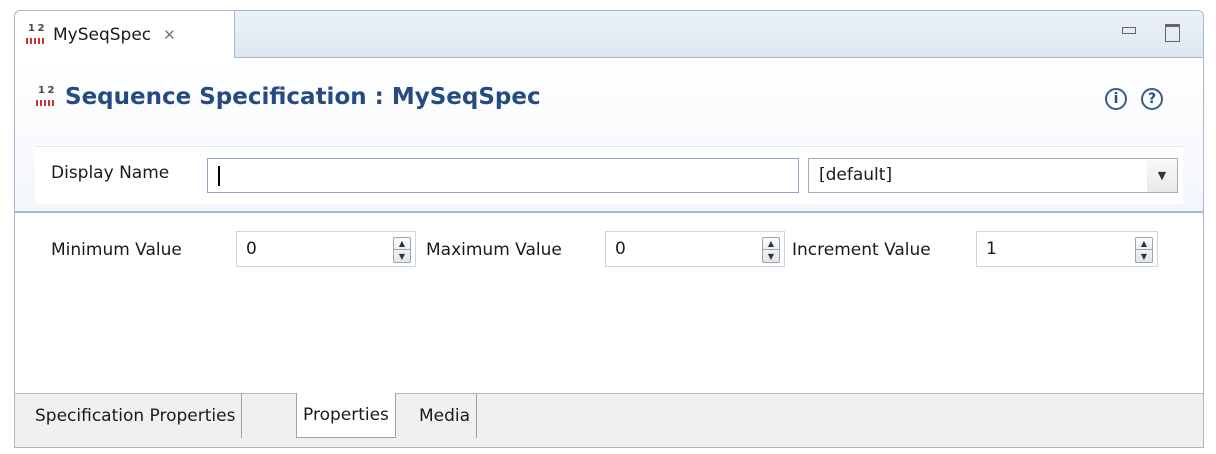 The height and width of the screenshot is (454, 1216). What do you see at coordinates (856, 175) in the screenshot?
I see `language-select-value: [default]` at bounding box center [856, 175].